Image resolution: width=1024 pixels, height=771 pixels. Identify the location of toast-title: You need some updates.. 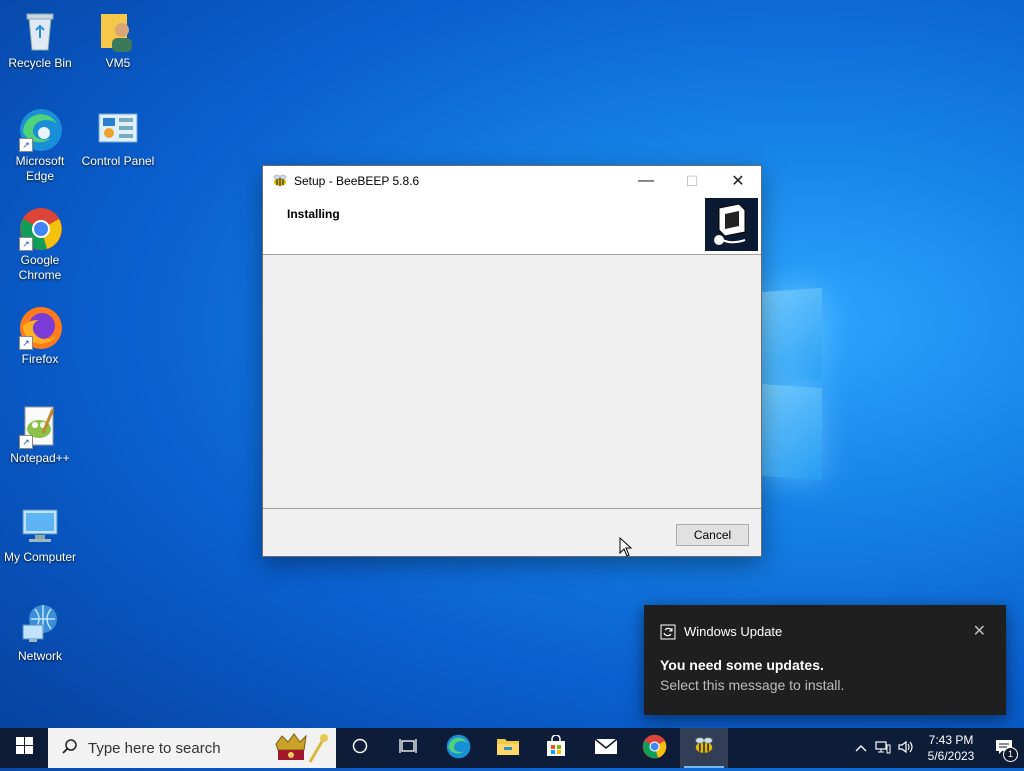
(742, 665).